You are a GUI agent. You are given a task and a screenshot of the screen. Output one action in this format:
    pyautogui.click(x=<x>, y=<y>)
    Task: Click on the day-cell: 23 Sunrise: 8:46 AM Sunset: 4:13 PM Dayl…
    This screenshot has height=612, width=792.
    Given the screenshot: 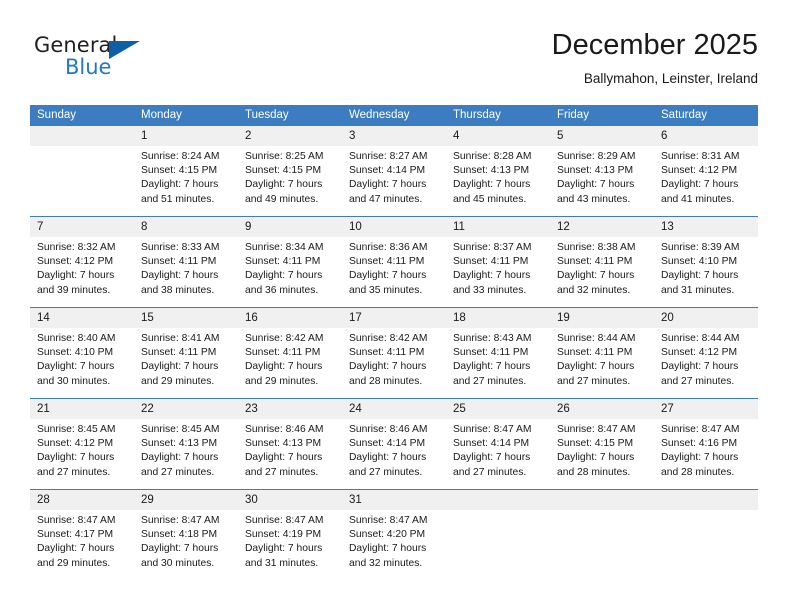 What is the action you would take?
    pyautogui.click(x=290, y=444)
    